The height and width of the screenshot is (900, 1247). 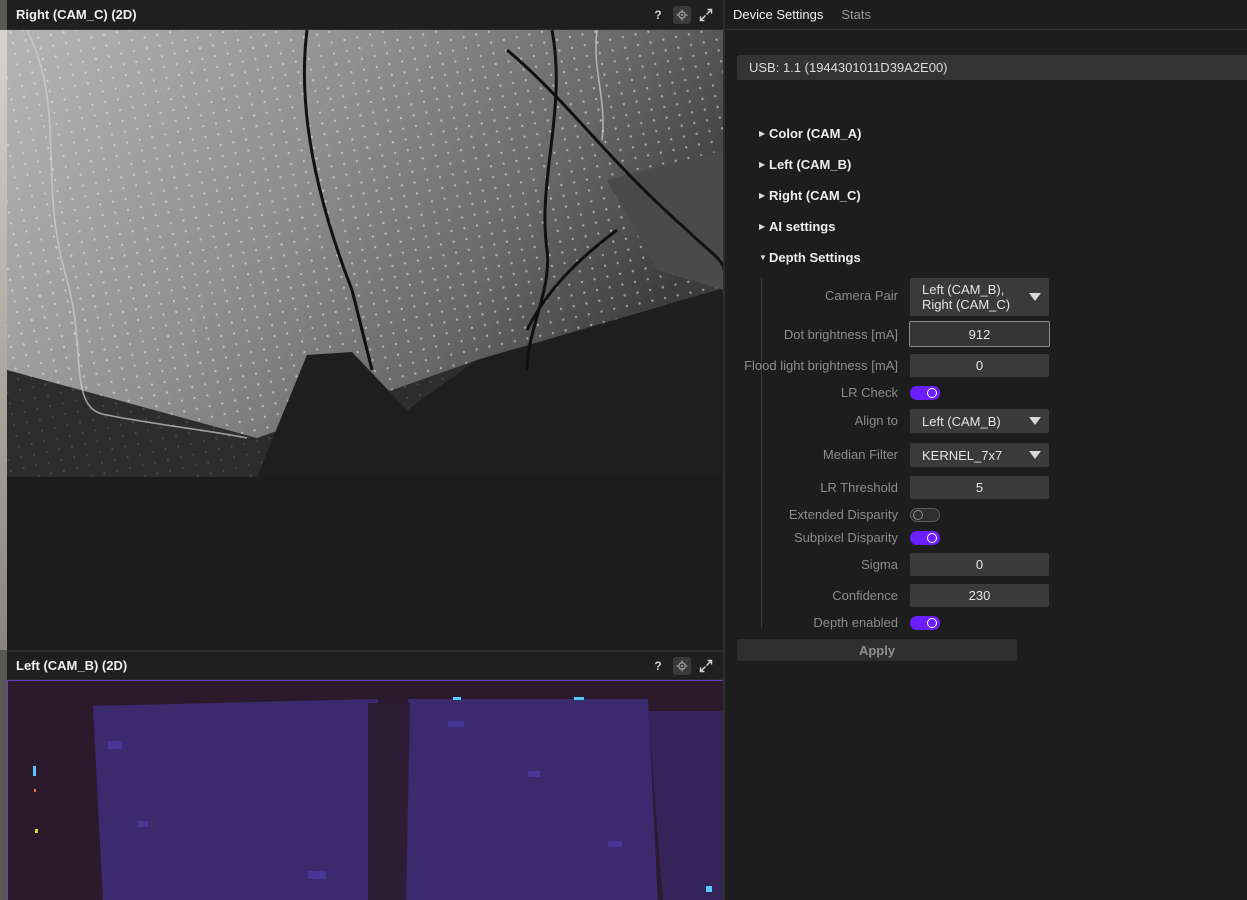 What do you see at coordinates (876, 420) in the screenshot?
I see `align-to-label: Align to` at bounding box center [876, 420].